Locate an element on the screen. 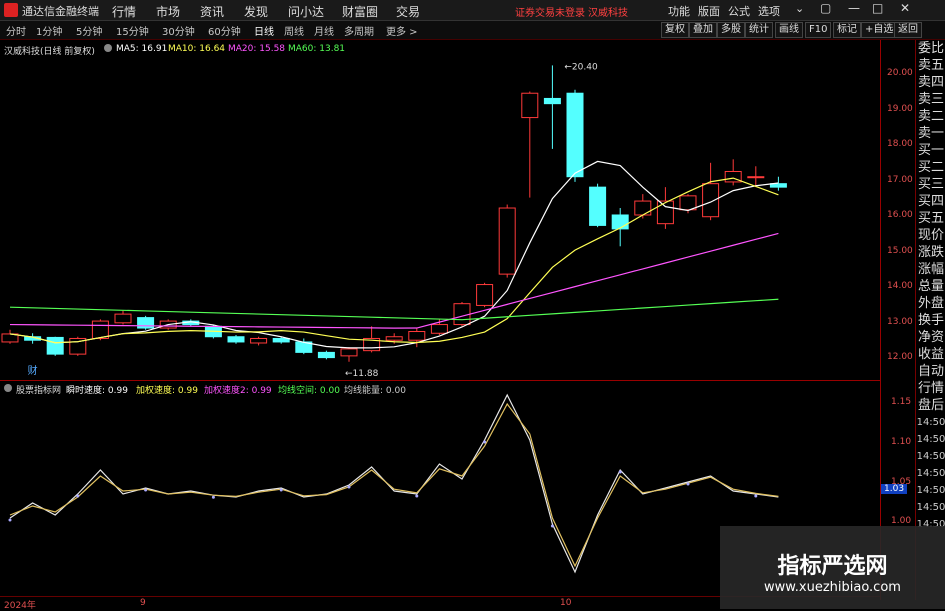  tab-15min: 15分钟 is located at coordinates (132, 30).